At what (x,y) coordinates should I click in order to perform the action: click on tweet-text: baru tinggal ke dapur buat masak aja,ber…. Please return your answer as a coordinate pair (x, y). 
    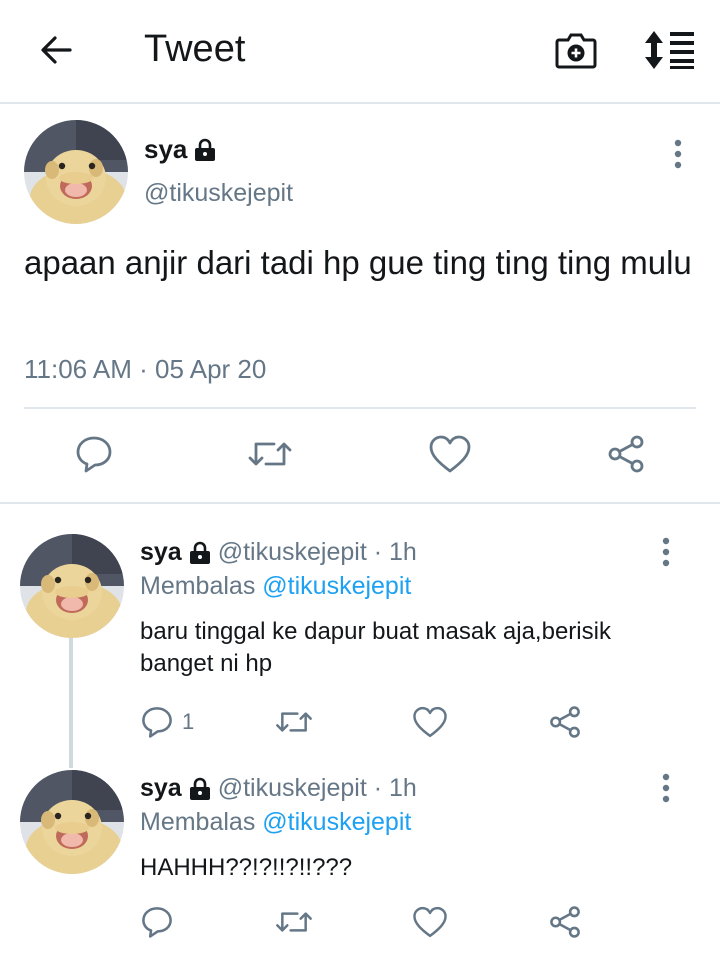
    Looking at the image, I should click on (375, 647).